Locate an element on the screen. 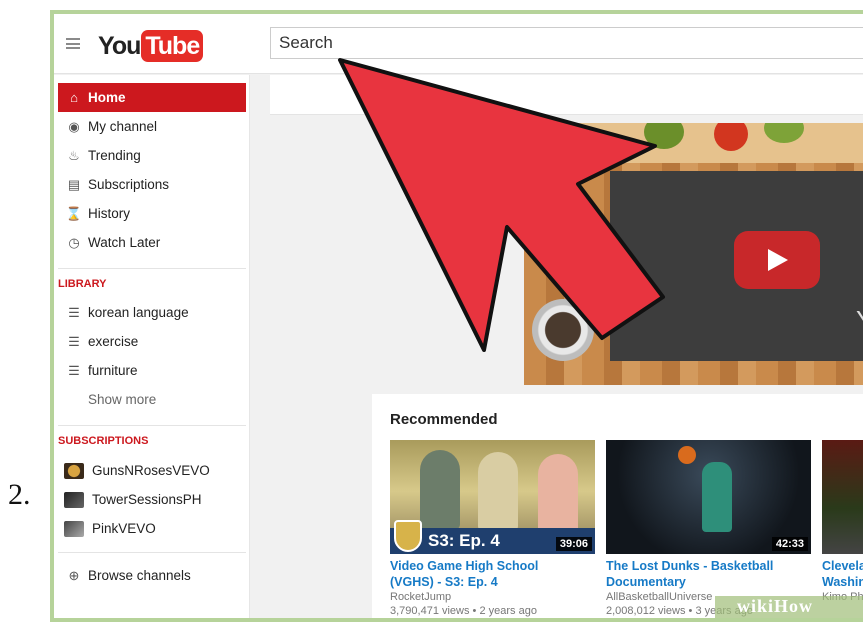  step-number: 2. is located at coordinates (19, 494).